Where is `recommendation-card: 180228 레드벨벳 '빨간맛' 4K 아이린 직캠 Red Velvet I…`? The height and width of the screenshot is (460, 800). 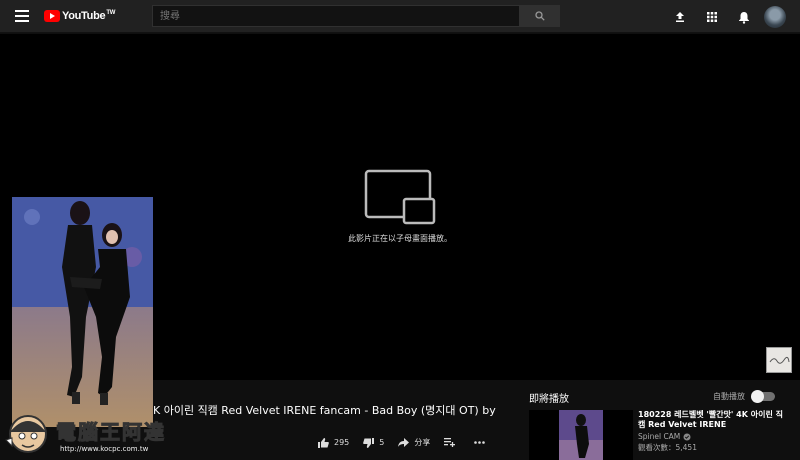 recommendation-card: 180228 레드벨벳 '빨간맛' 4K 아이린 직캠 Red Velvet I… is located at coordinates (661, 435).